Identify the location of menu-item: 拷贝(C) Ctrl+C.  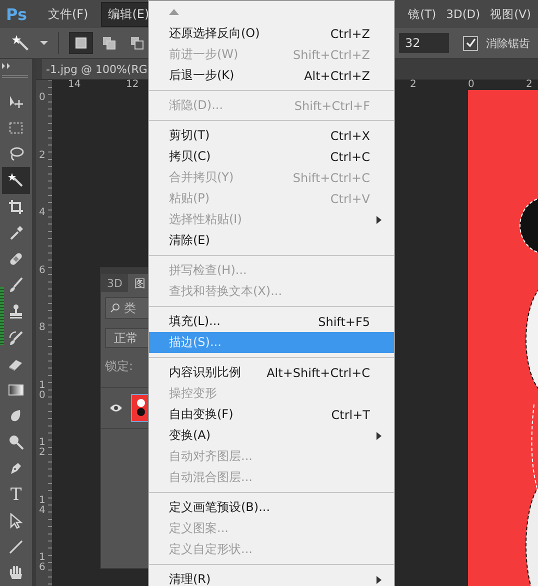
(271, 156).